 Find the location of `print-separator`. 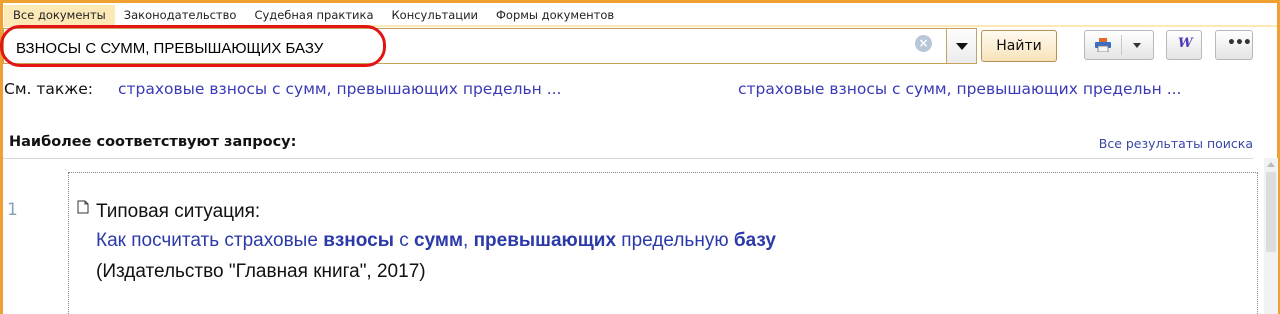

print-separator is located at coordinates (1121, 45).